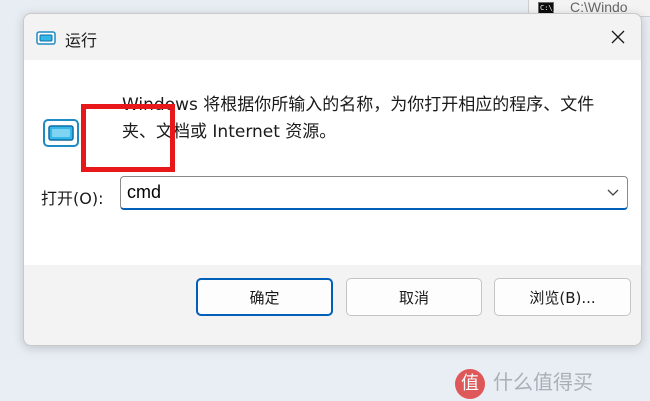 The height and width of the screenshot is (401, 650). I want to click on open-input, so click(362, 192).